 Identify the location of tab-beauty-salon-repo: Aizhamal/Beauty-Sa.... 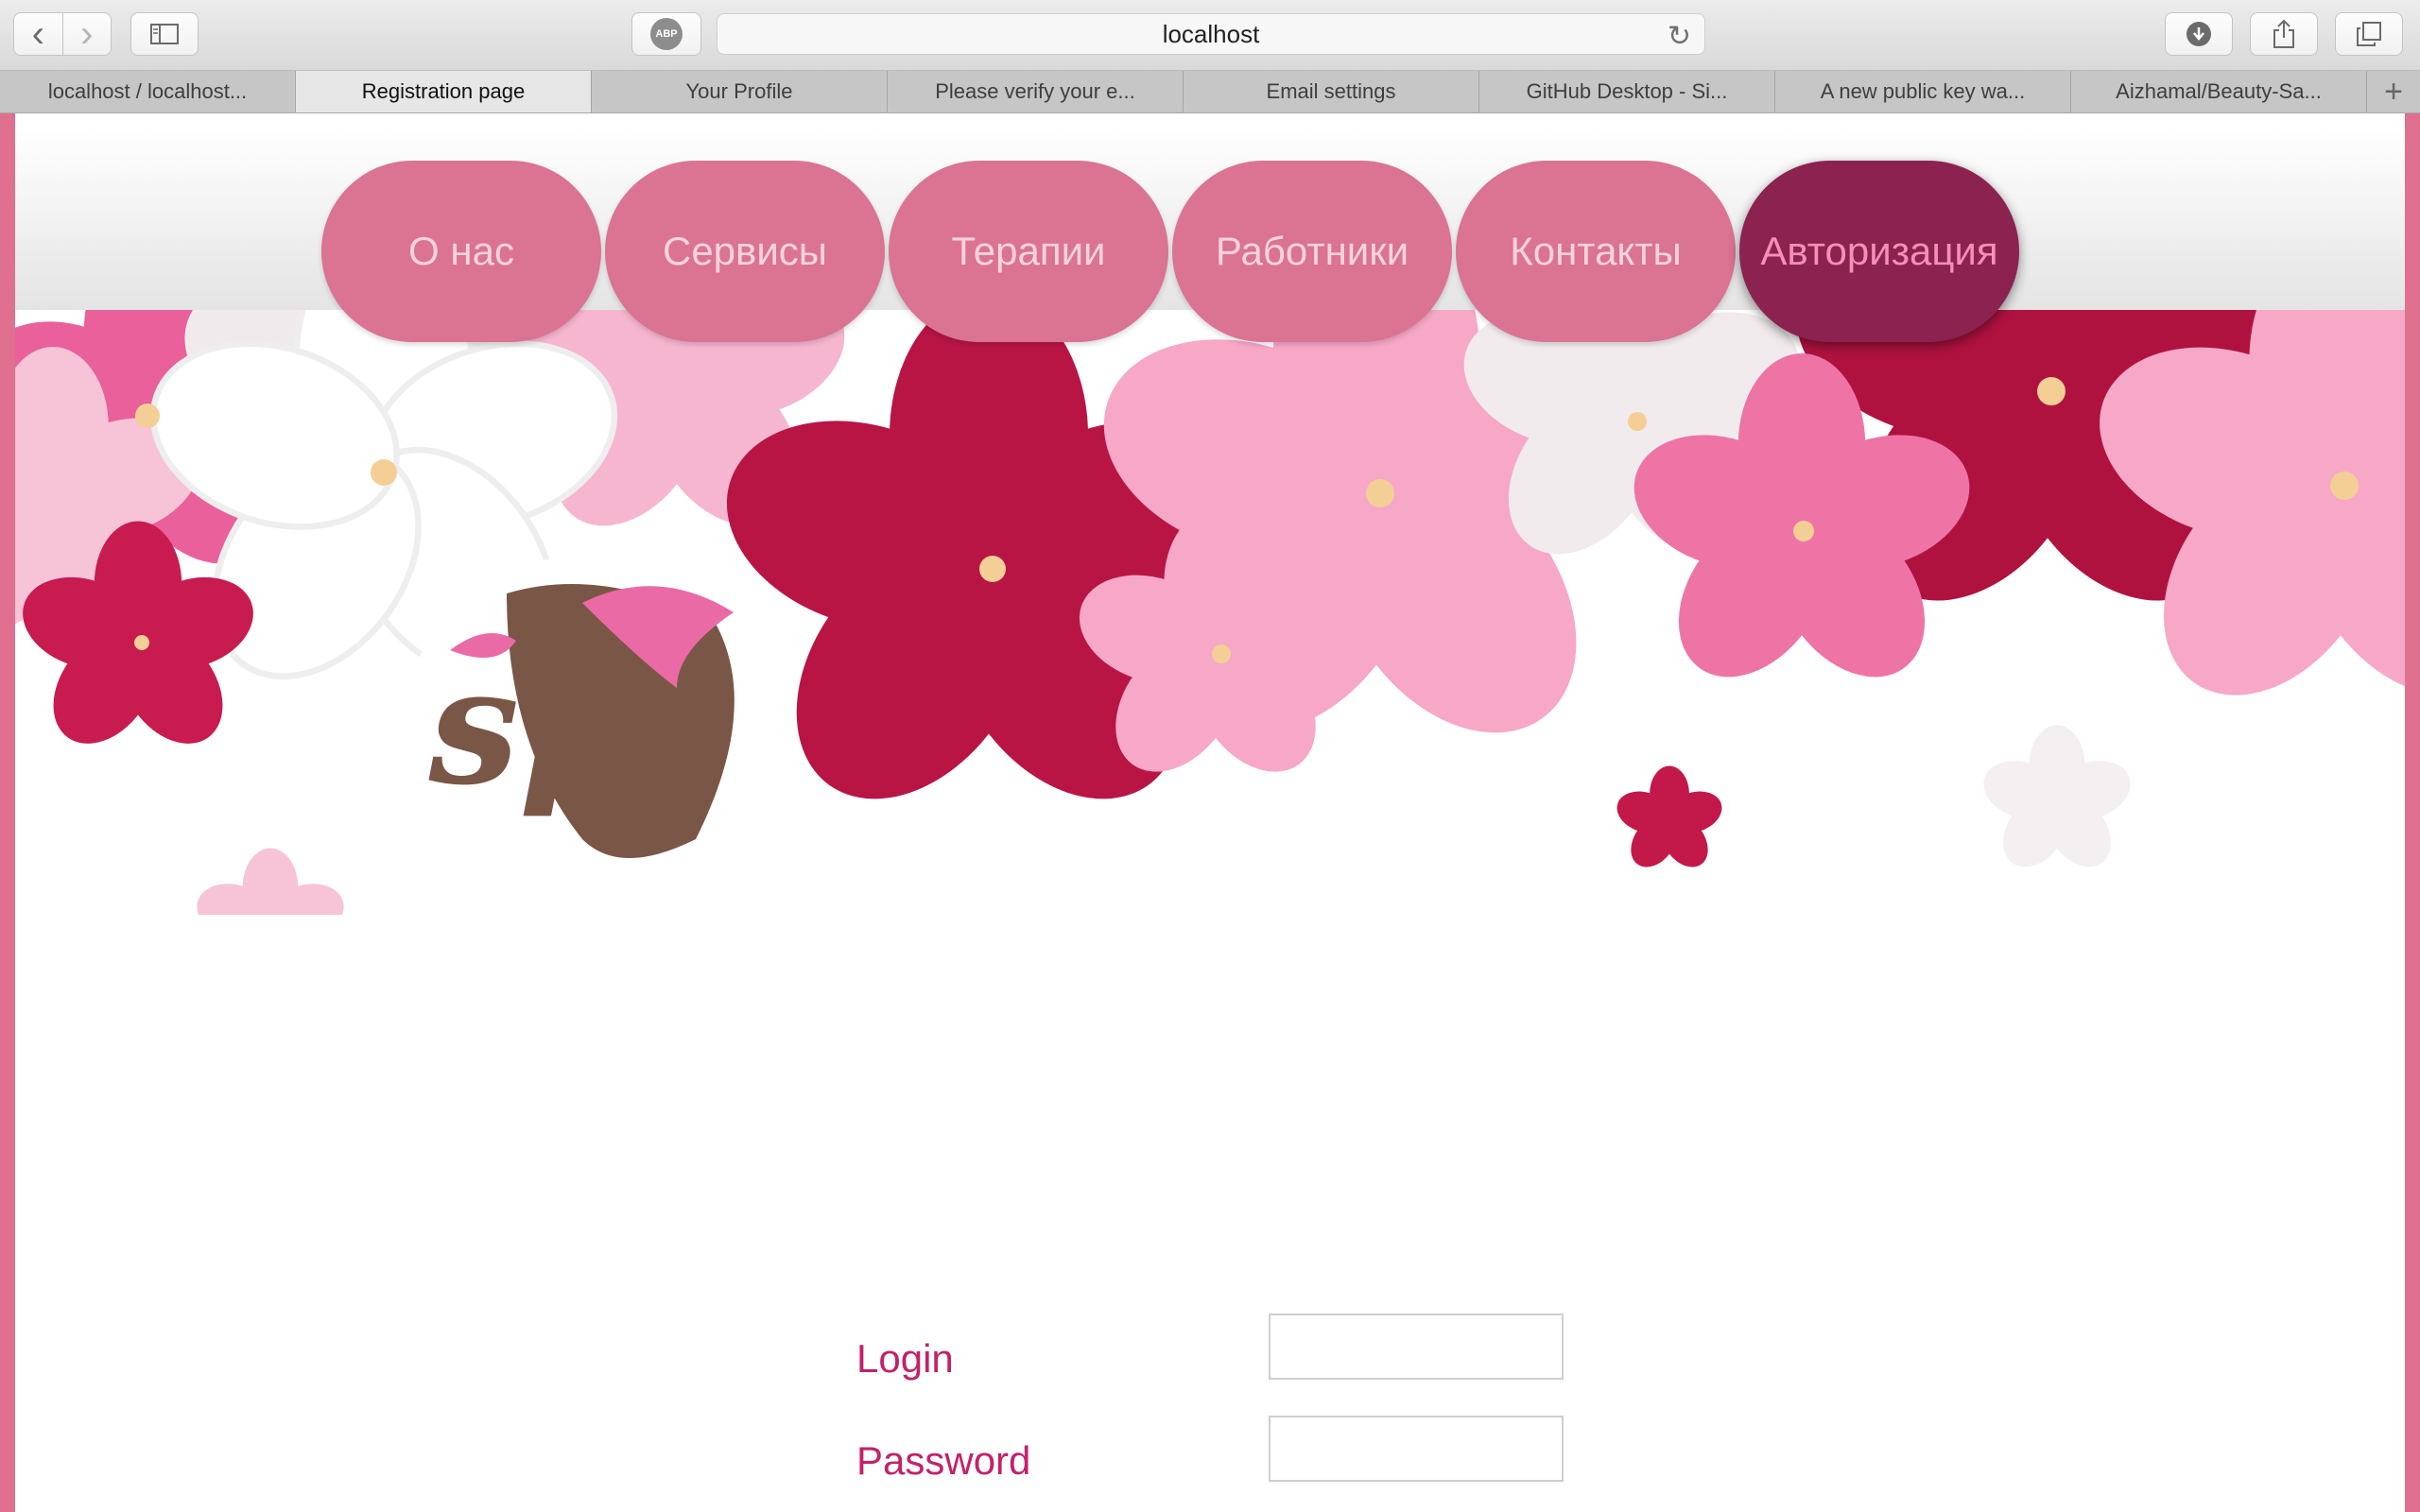
(2219, 91).